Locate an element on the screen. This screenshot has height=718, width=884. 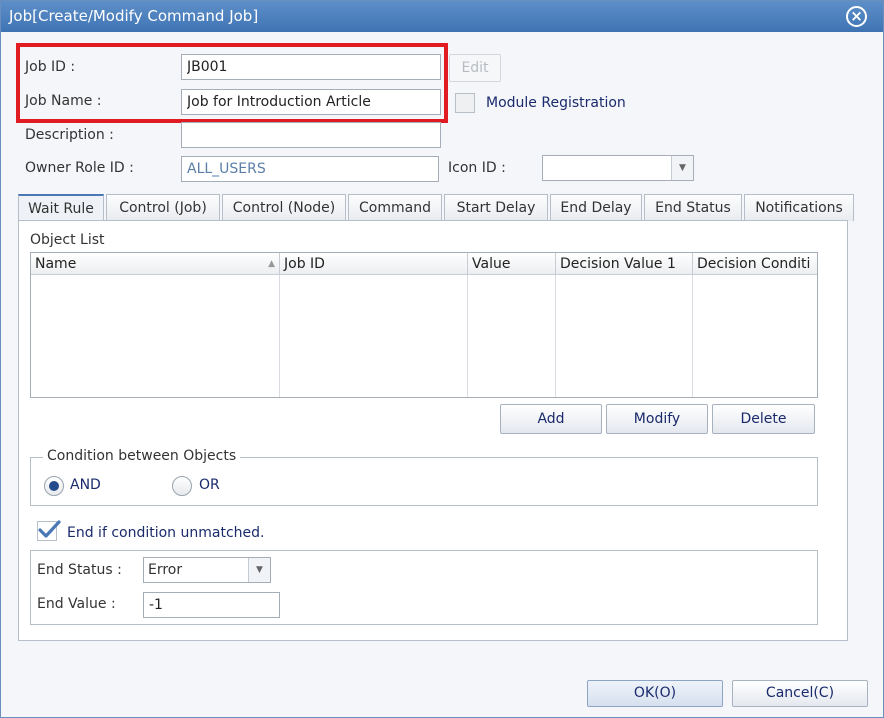
condition-fieldset is located at coordinates (424, 481).